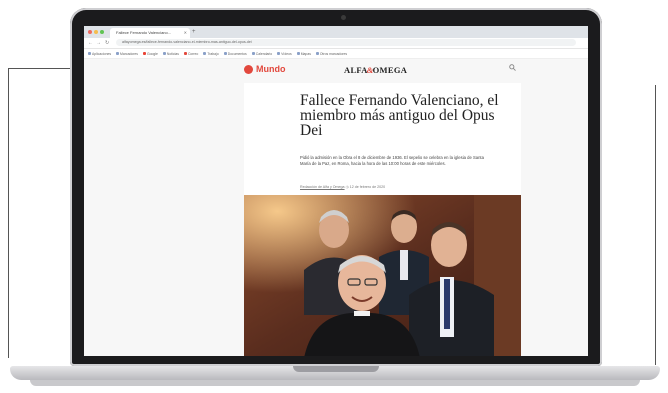 The height and width of the screenshot is (393, 668). I want to click on bookmark-item: Noticias, so click(170, 54).